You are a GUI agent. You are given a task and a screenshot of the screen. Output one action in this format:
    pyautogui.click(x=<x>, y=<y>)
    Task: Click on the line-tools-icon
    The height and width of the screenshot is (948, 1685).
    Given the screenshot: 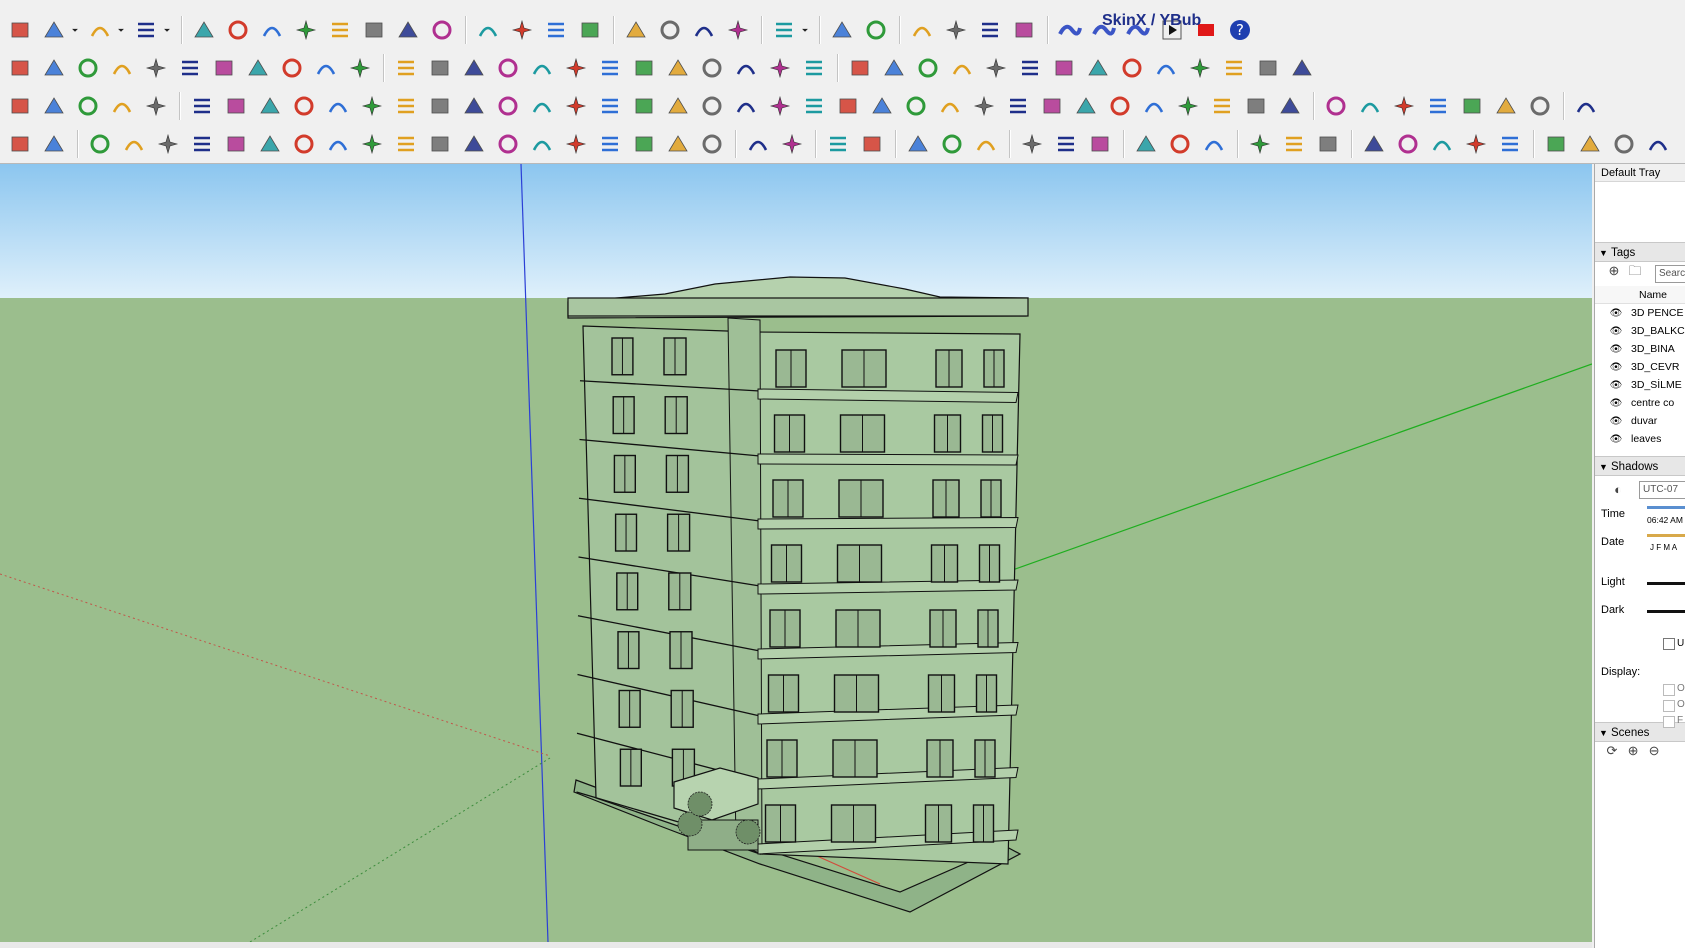 What is the action you would take?
    pyautogui.click(x=780, y=68)
    